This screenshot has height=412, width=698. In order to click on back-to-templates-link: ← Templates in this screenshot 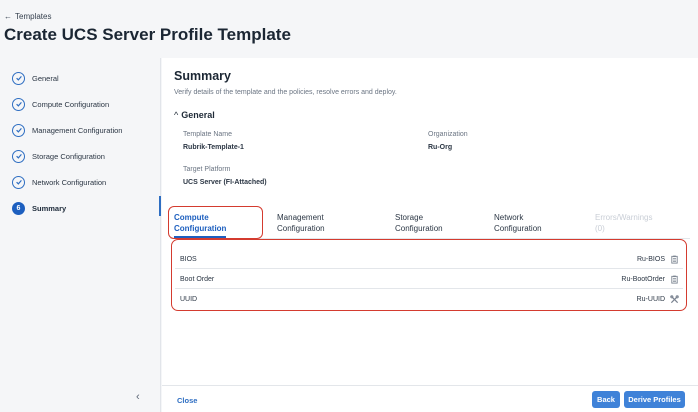, I will do `click(27, 16)`.